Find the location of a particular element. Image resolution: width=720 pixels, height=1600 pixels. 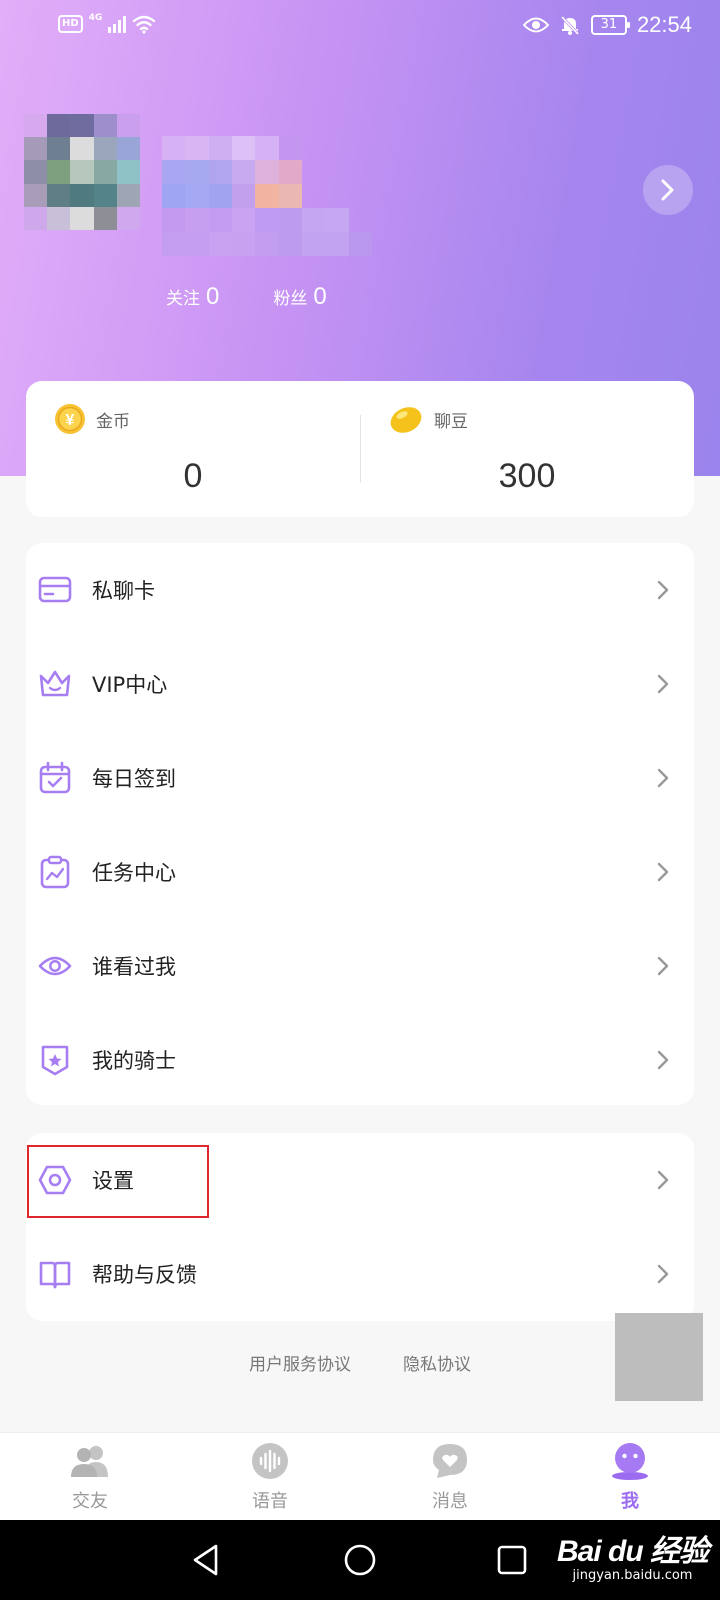

card-icon is located at coordinates (55, 590).